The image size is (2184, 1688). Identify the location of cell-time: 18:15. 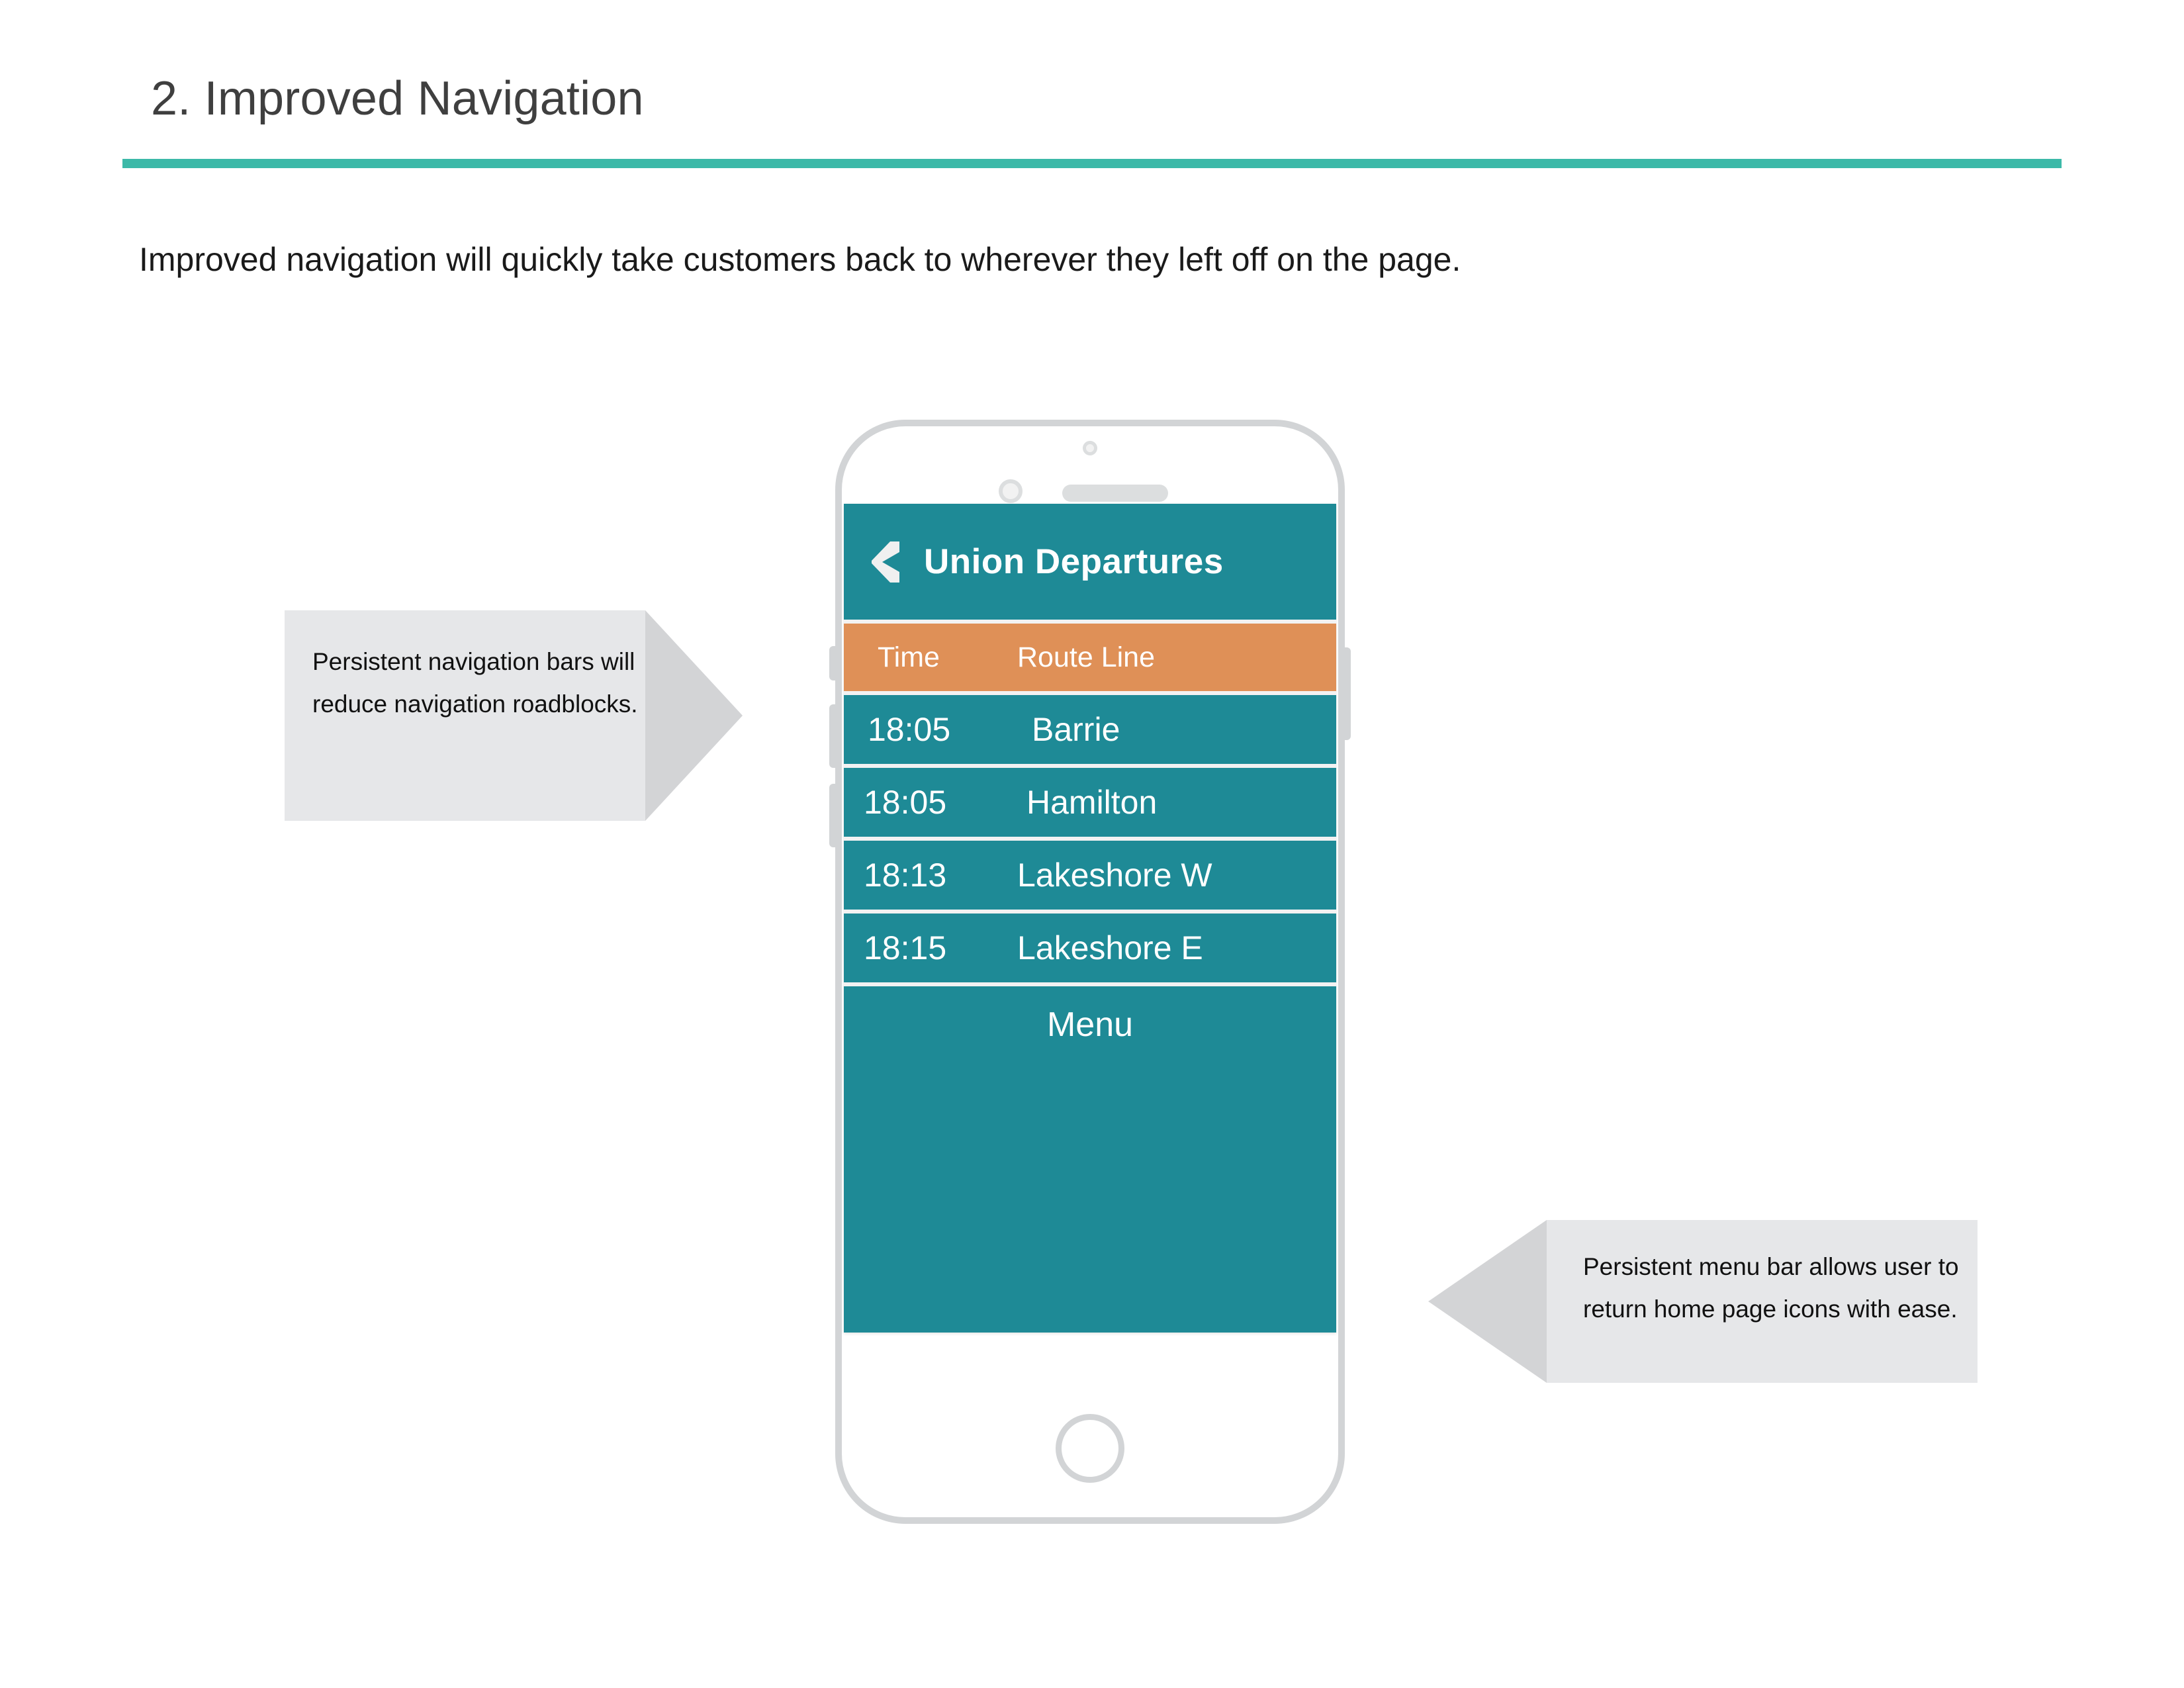
(906, 947).